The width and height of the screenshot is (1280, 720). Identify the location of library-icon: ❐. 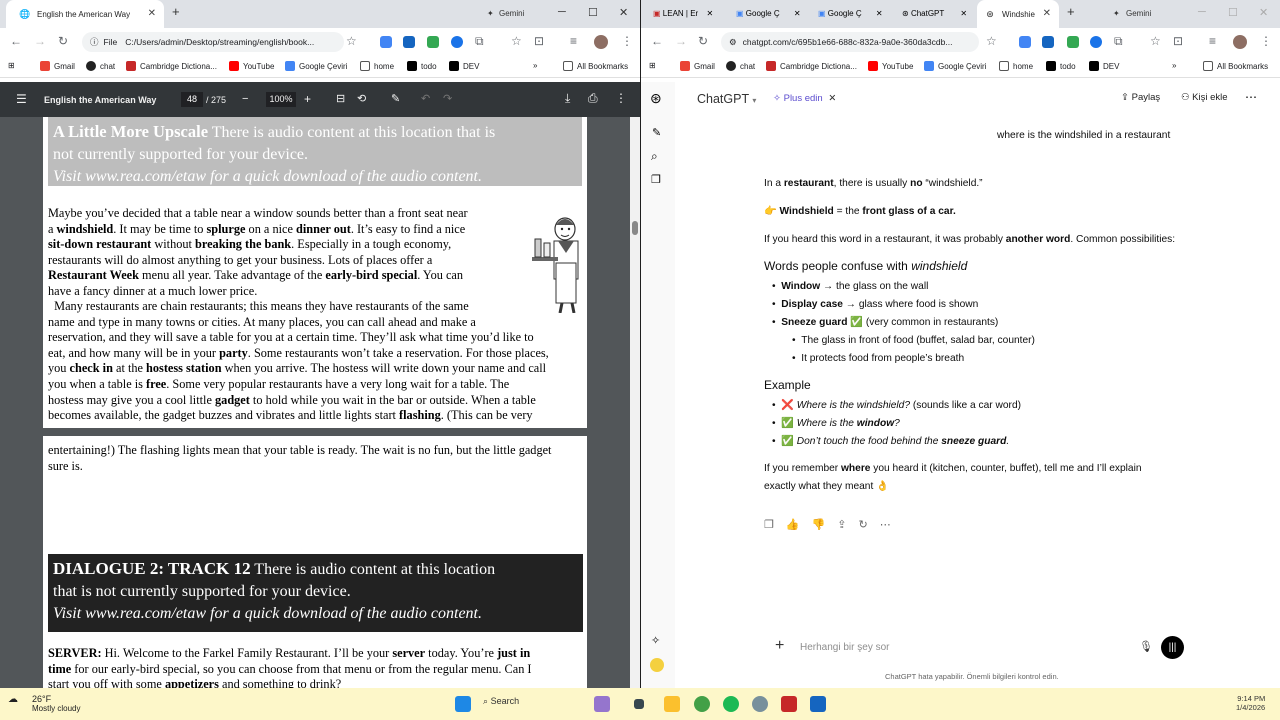
(656, 179).